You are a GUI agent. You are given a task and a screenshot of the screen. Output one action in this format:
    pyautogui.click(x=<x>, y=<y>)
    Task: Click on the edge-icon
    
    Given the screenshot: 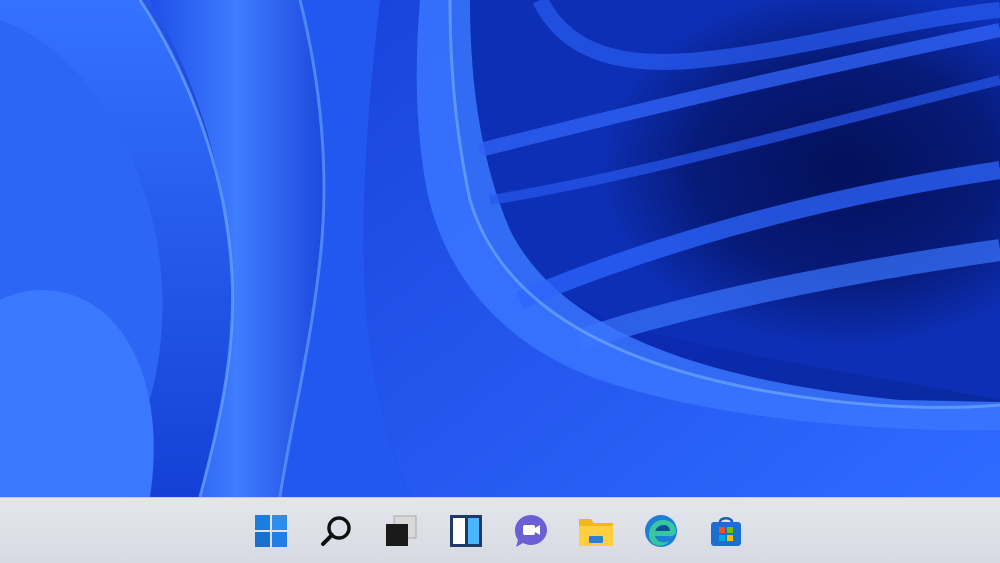 What is the action you would take?
    pyautogui.click(x=661, y=531)
    